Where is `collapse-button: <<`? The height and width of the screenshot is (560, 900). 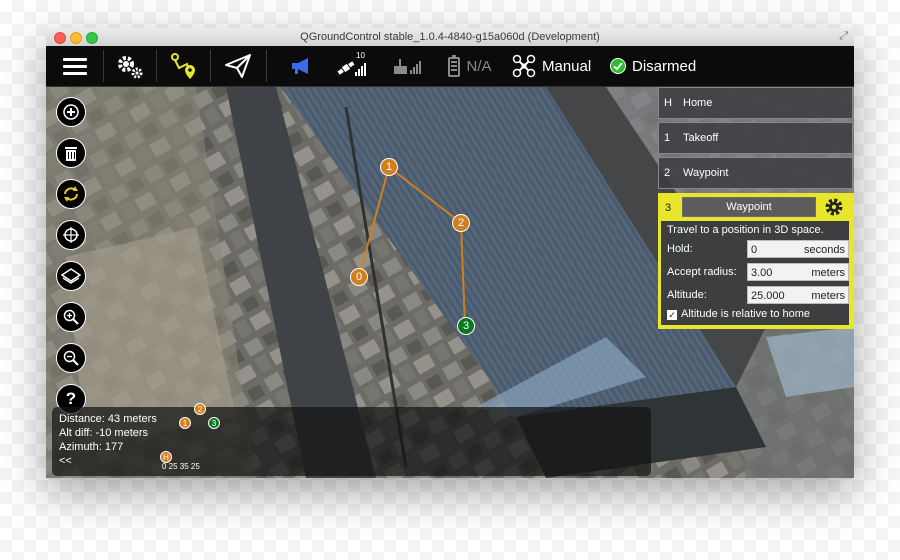 collapse-button: << is located at coordinates (65, 461).